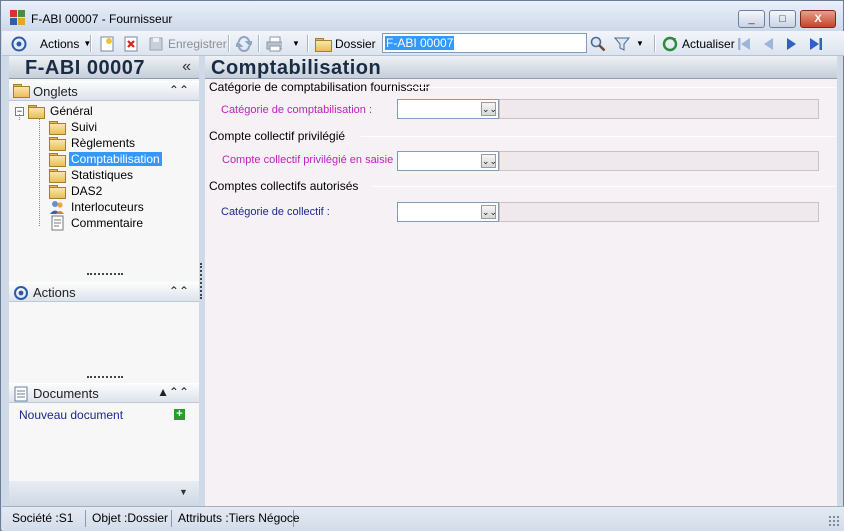 This screenshot has width=844, height=531. What do you see at coordinates (448, 161) in the screenshot?
I see `preferred-account-combo: ⌄⌄` at bounding box center [448, 161].